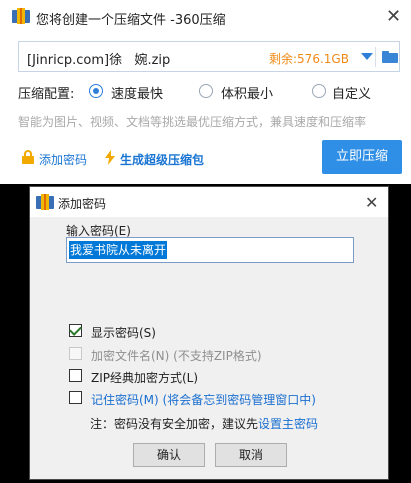 Image resolution: width=411 pixels, height=483 pixels. Describe the element at coordinates (162, 159) in the screenshot. I see `super-compress-label: 生成超级压缩包` at that location.